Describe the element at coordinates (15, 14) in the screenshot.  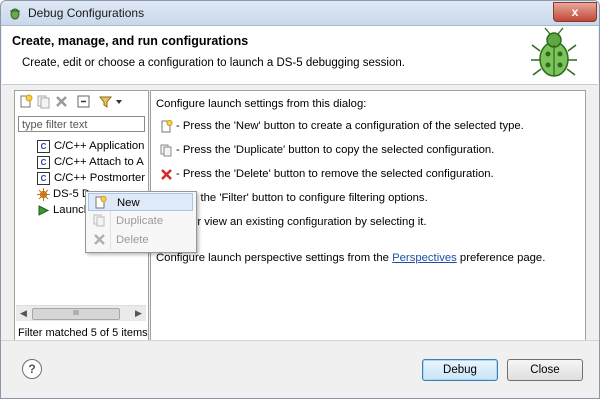
I see `bug-app-icon` at that location.